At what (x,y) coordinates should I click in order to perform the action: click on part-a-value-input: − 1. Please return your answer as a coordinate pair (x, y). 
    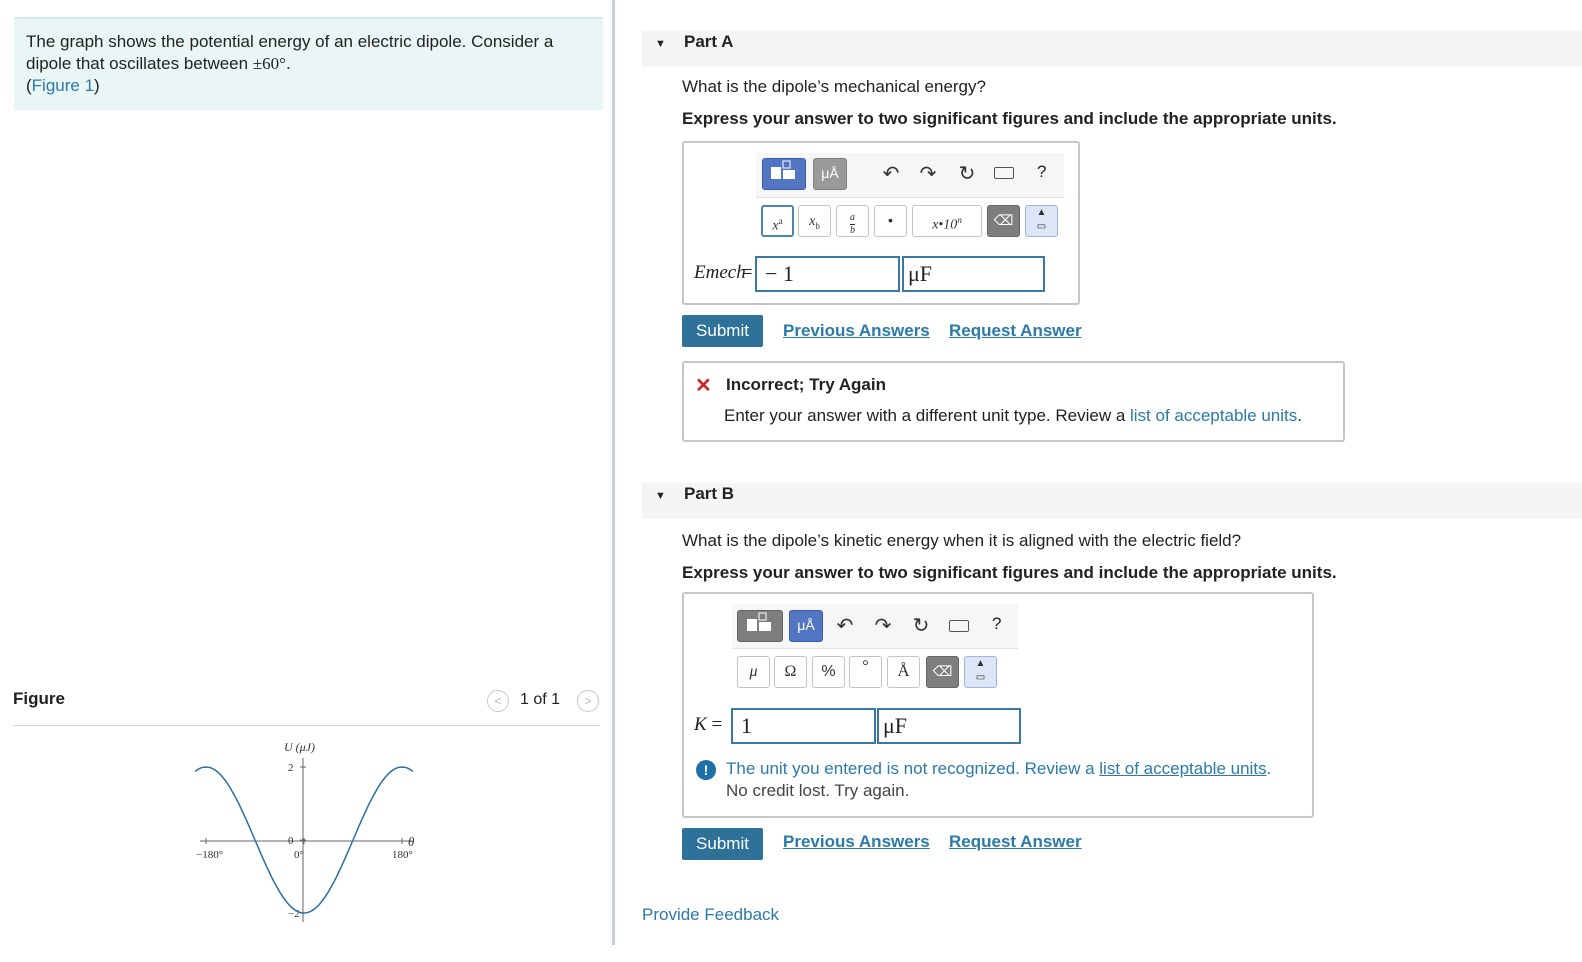
    Looking at the image, I should click on (827, 274).